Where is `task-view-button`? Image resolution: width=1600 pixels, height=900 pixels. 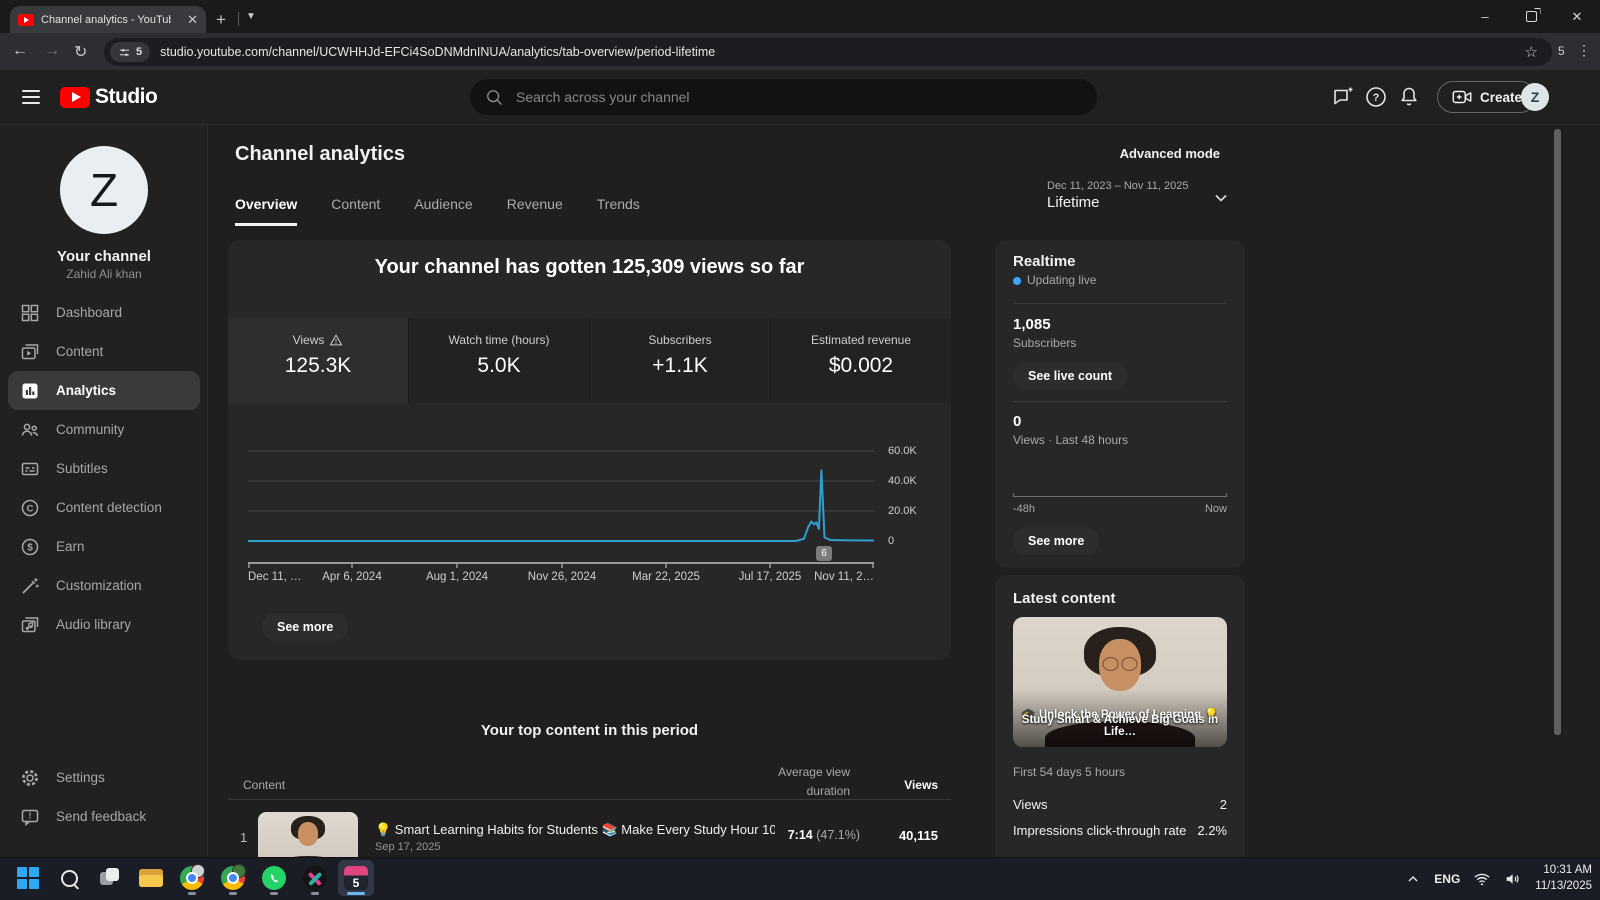
task-view-button is located at coordinates (110, 878).